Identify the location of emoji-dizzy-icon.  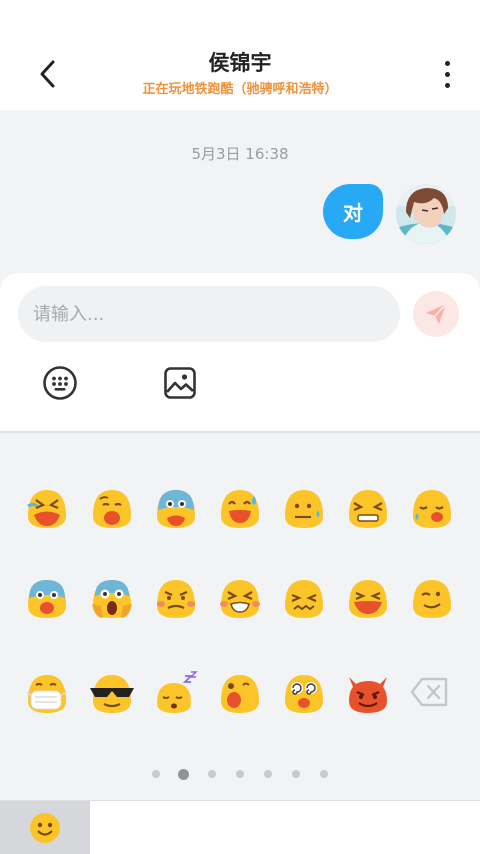
(304, 694).